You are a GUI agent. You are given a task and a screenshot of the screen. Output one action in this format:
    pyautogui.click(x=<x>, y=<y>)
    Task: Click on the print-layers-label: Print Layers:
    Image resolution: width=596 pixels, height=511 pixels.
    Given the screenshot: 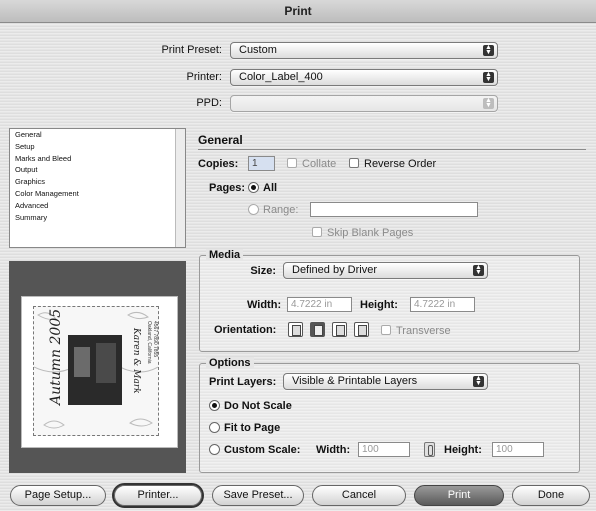 What is the action you would take?
    pyautogui.click(x=243, y=382)
    